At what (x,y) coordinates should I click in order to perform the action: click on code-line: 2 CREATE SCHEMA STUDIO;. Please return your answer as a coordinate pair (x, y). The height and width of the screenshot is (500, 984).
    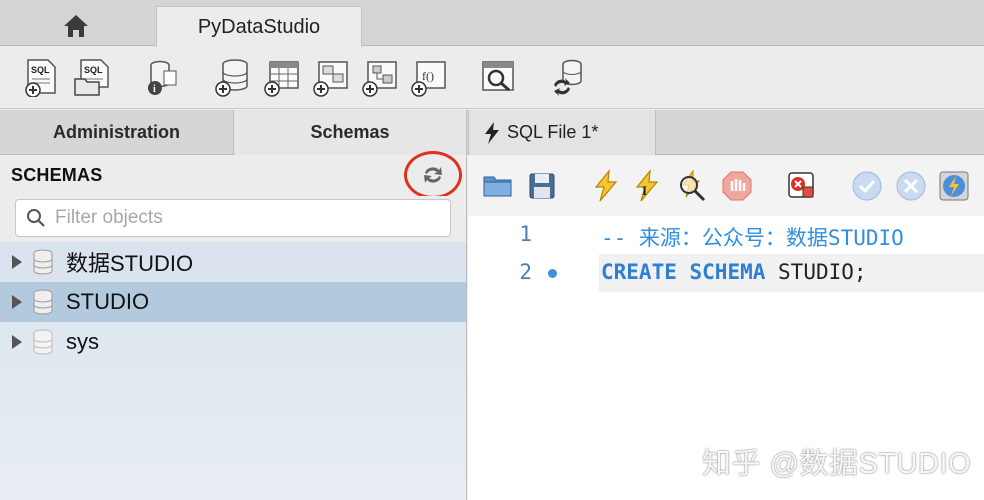
    Looking at the image, I should click on (726, 273).